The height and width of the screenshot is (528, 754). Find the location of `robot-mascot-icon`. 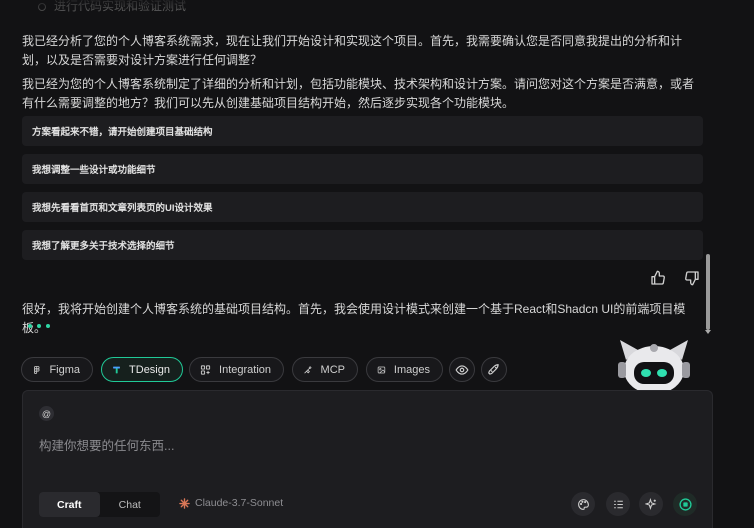

robot-mascot-icon is located at coordinates (654, 367).